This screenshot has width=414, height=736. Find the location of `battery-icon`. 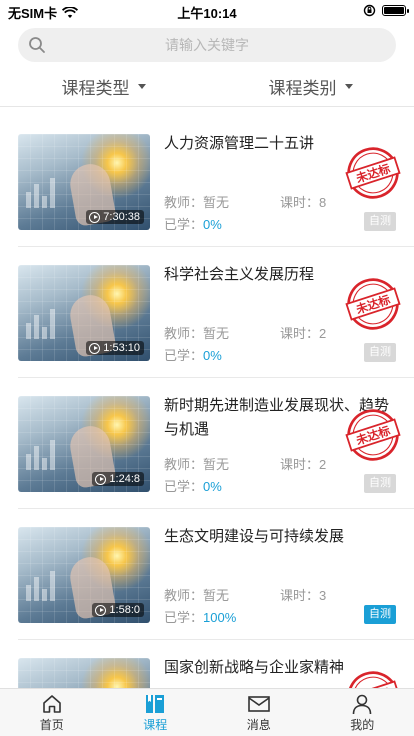

battery-icon is located at coordinates (395, 10).